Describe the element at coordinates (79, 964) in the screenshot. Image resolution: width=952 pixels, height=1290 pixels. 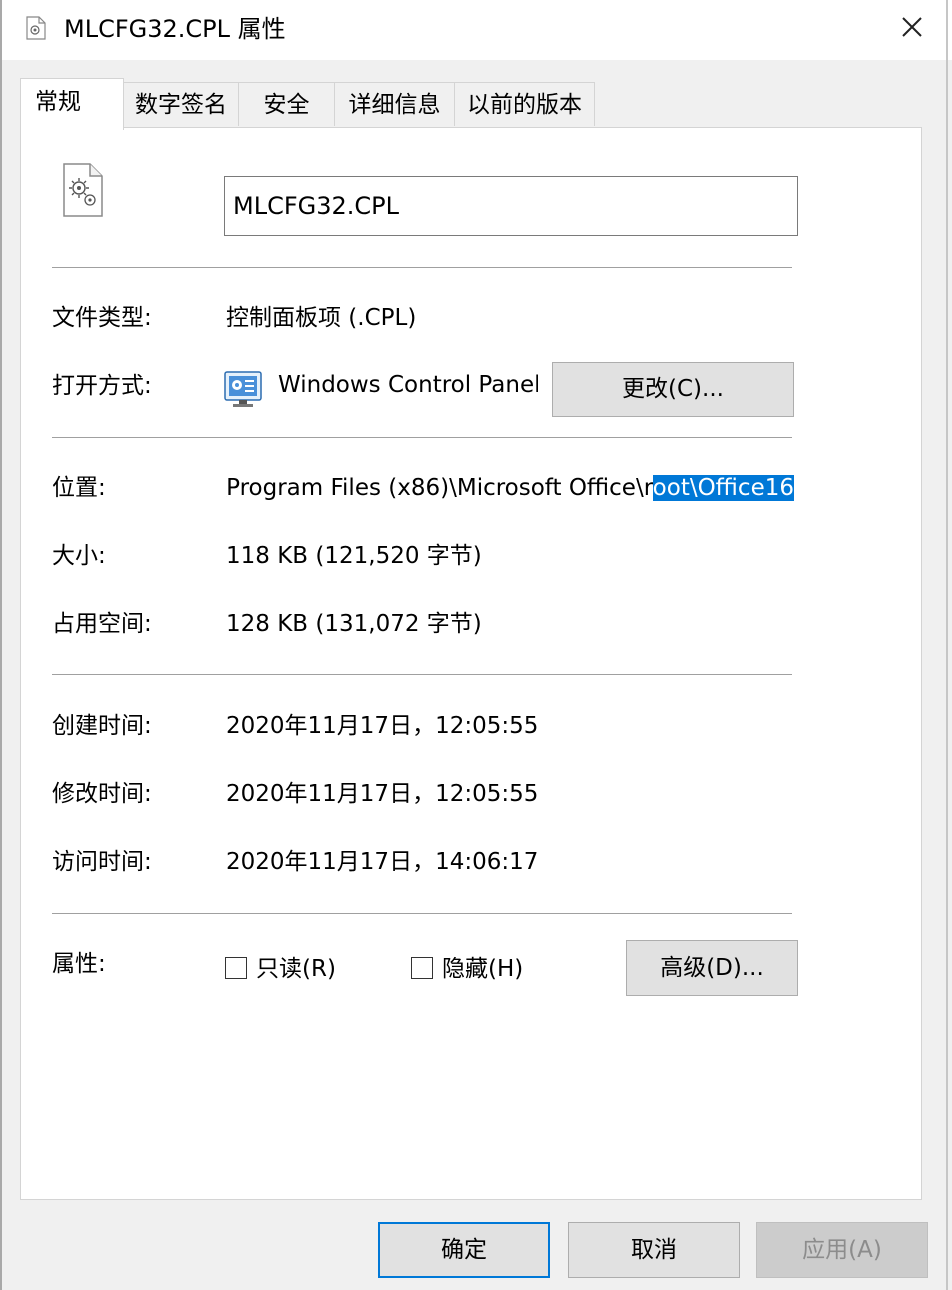
I see `attributes-label: 属性:` at that location.